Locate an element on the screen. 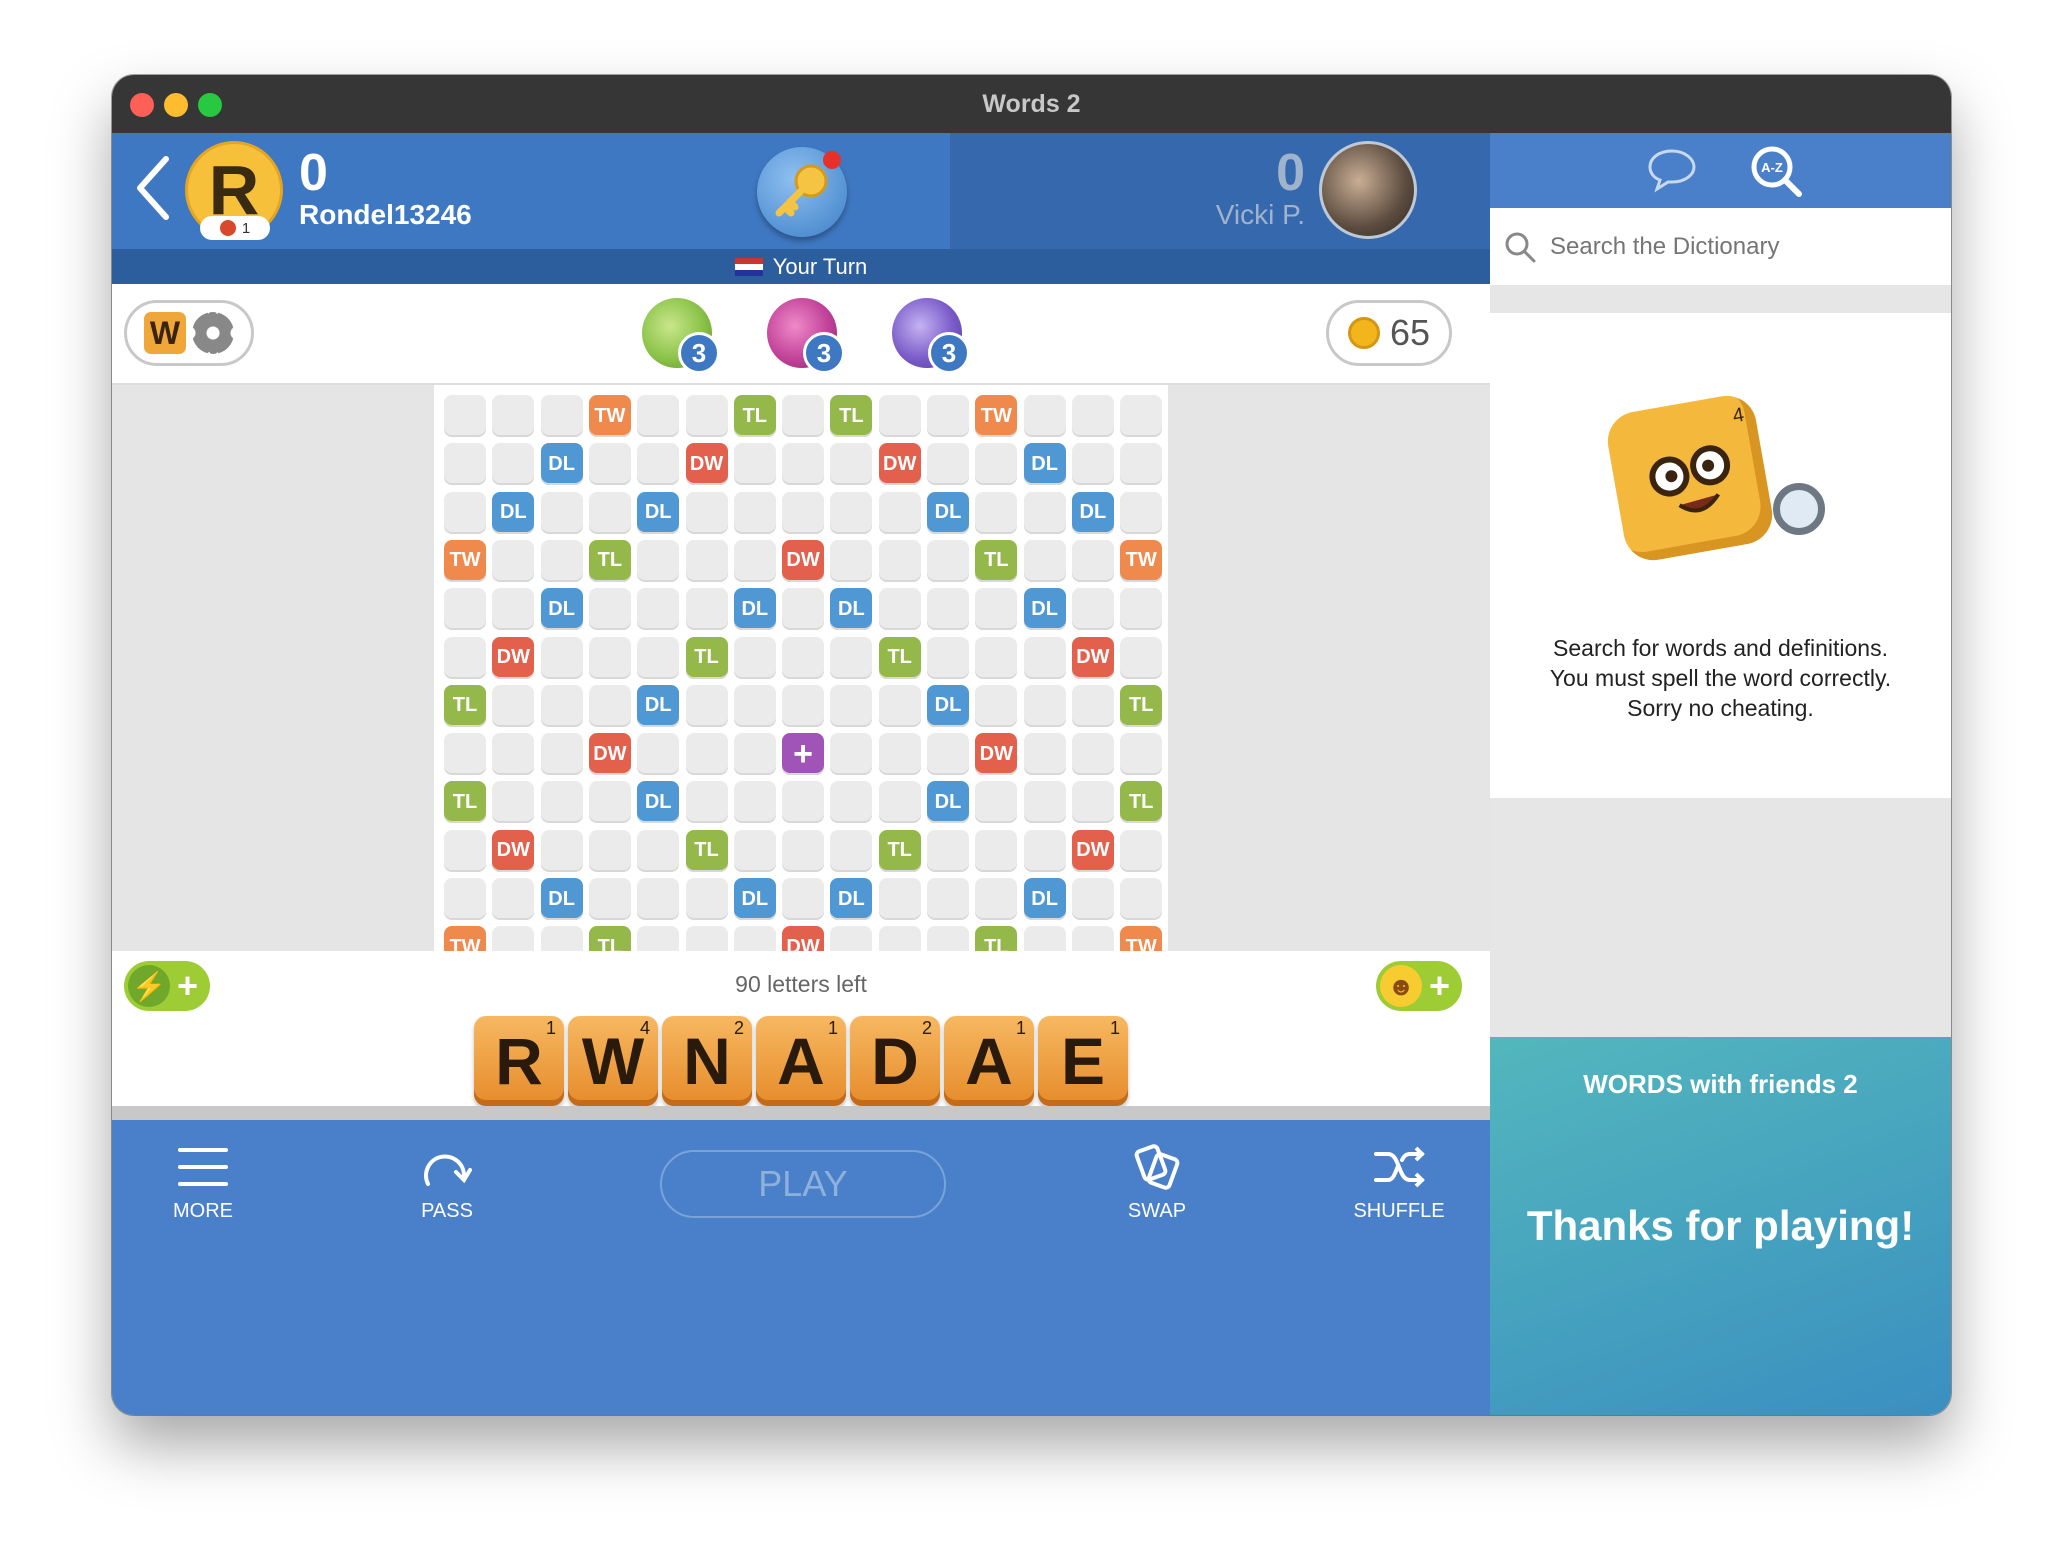 This screenshot has height=1564, width=2062. dictionary-search-input is located at coordinates (1740, 246).